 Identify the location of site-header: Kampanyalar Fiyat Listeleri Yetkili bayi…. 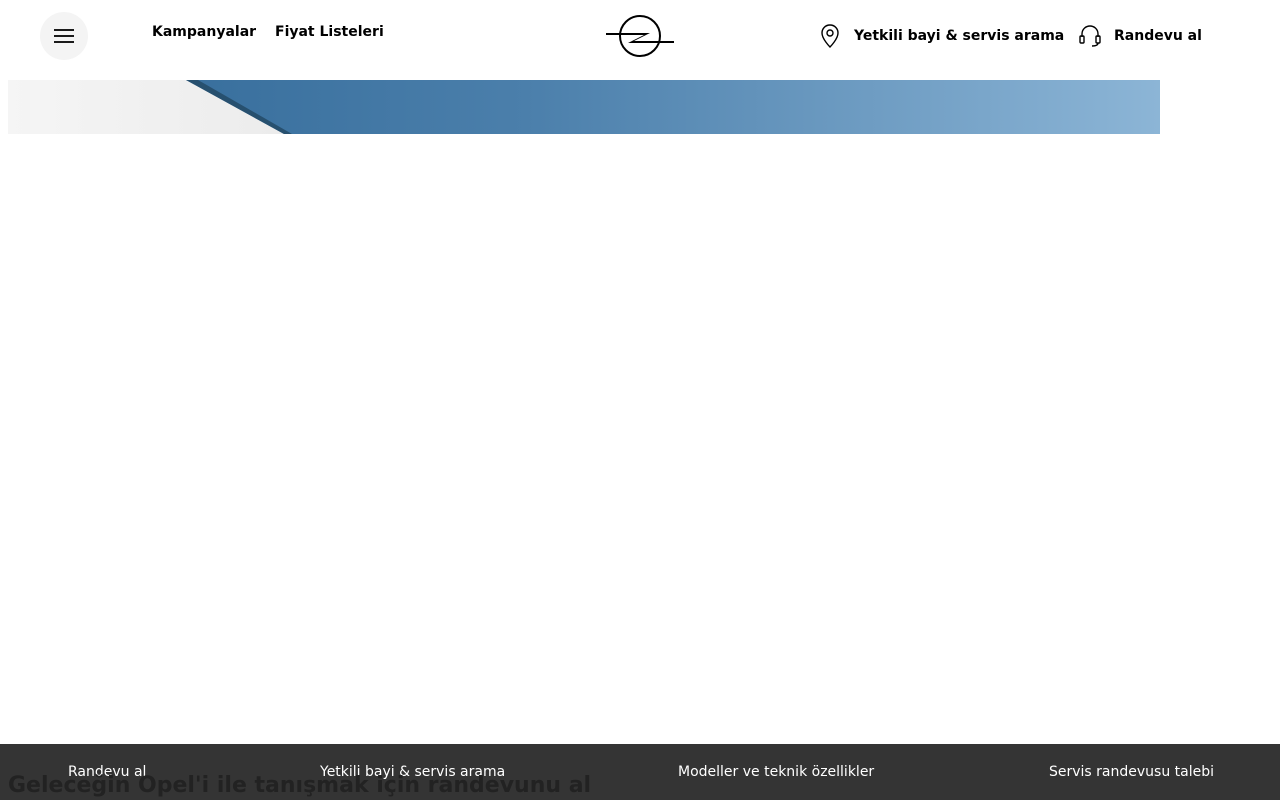
(640, 40).